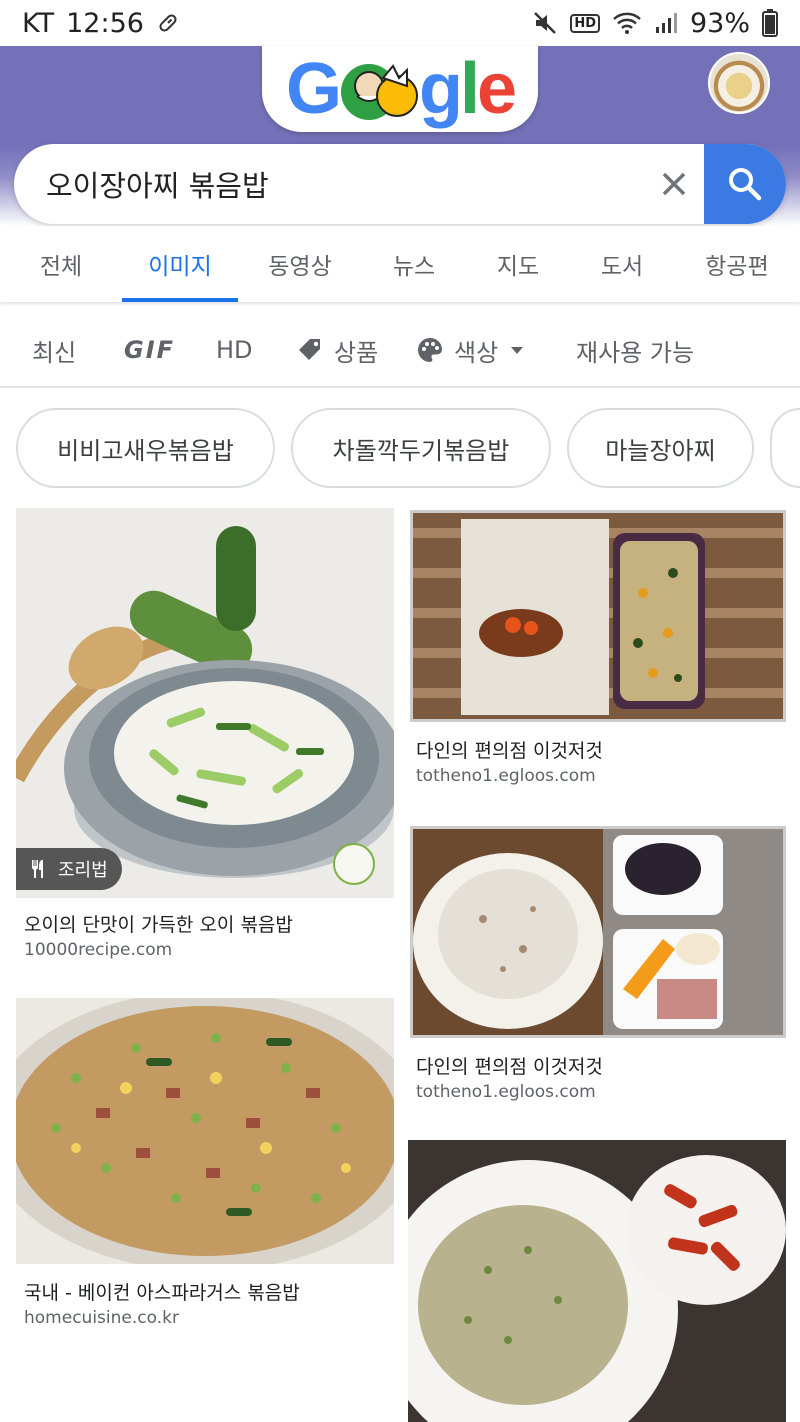 This screenshot has height=1422, width=800. What do you see at coordinates (737, 267) in the screenshot?
I see `tab-label: 항공편` at bounding box center [737, 267].